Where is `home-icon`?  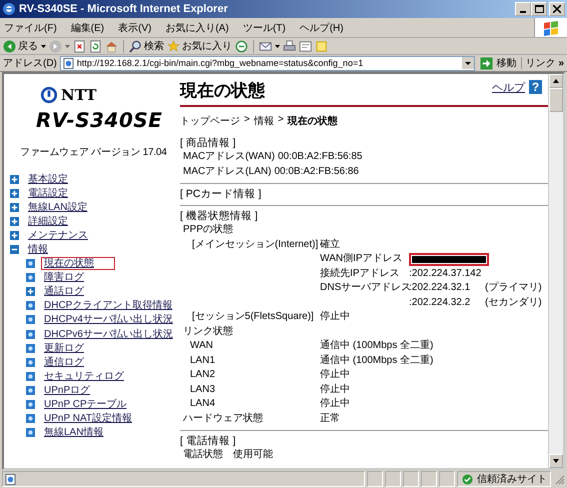
home-icon is located at coordinates (111, 46).